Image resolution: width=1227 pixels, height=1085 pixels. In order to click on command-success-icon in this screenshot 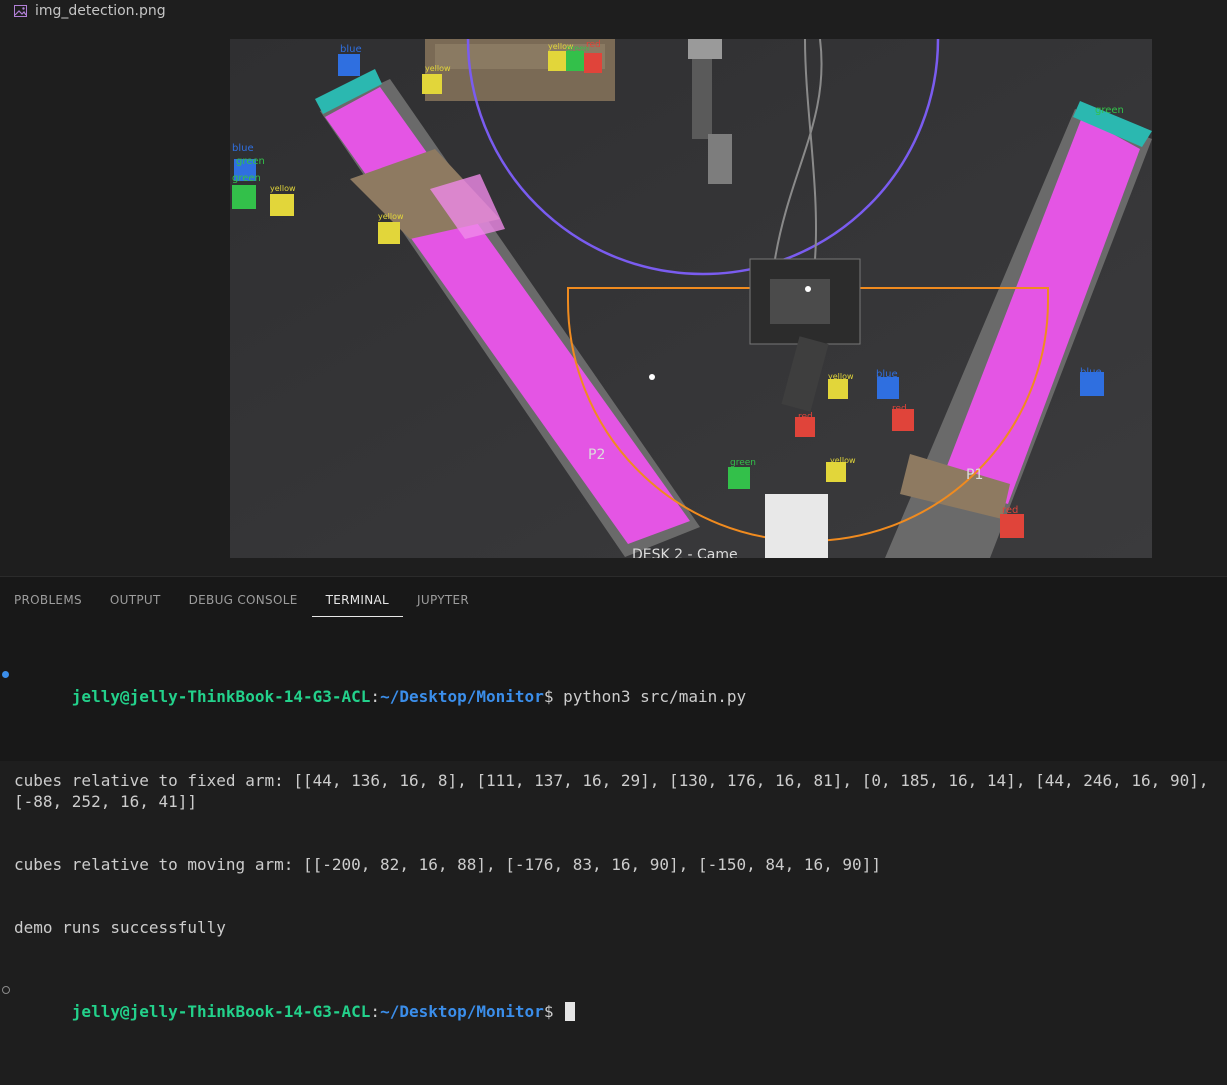, I will do `click(5, 674)`.